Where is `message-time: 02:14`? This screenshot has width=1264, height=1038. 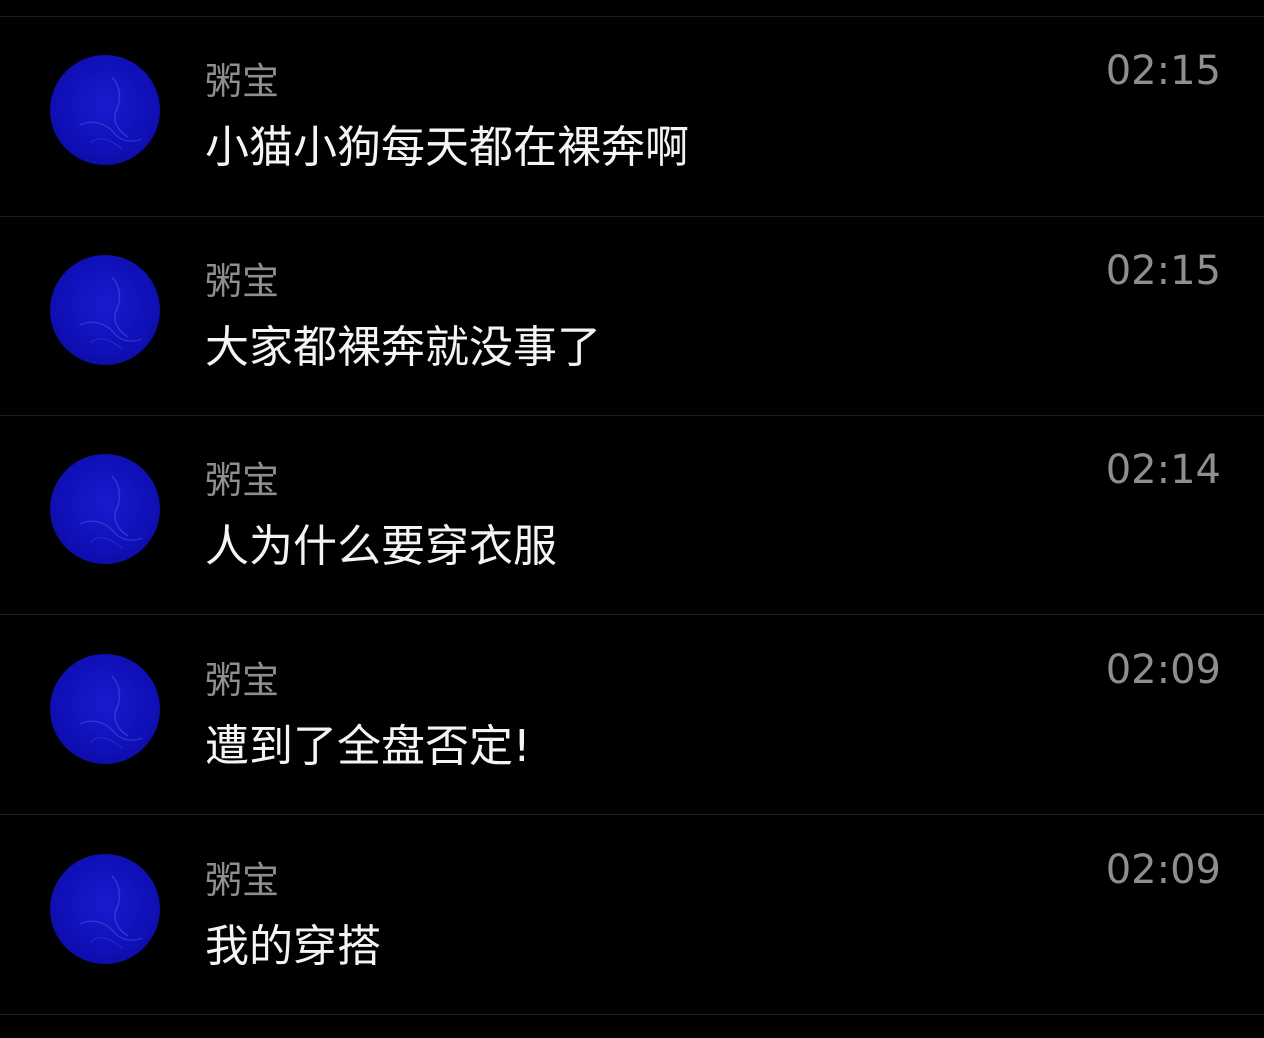 message-time: 02:14 is located at coordinates (1163, 470).